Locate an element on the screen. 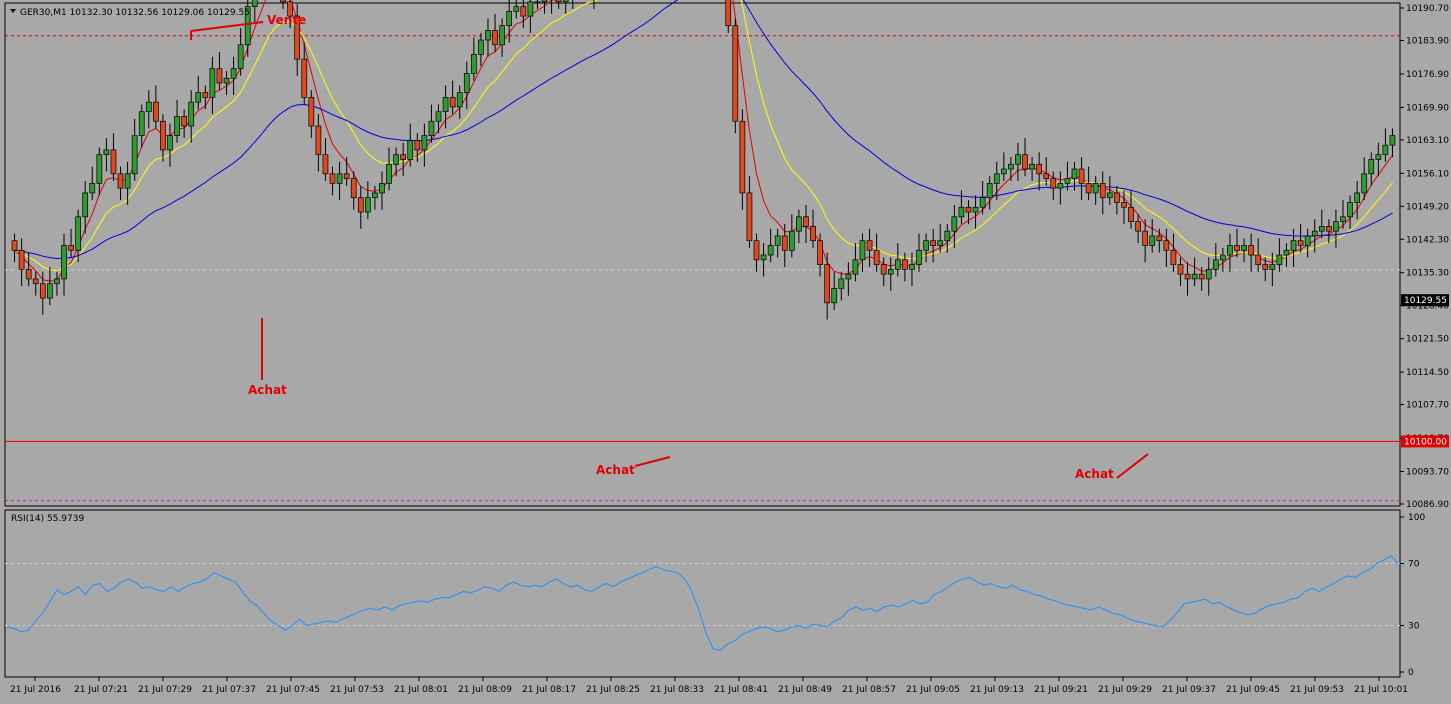 The width and height of the screenshot is (1451, 704). y-tick-label: 10169.90 is located at coordinates (1427, 108).